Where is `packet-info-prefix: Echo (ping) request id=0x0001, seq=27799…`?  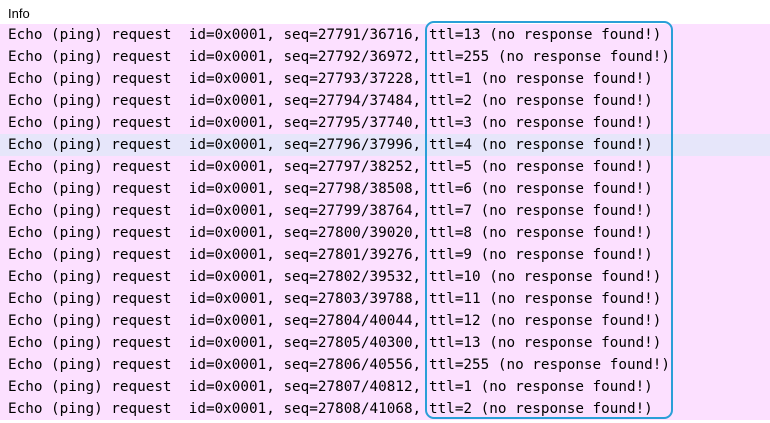
packet-info-prefix: Echo (ping) request id=0x0001, seq=27799… is located at coordinates (215, 211).